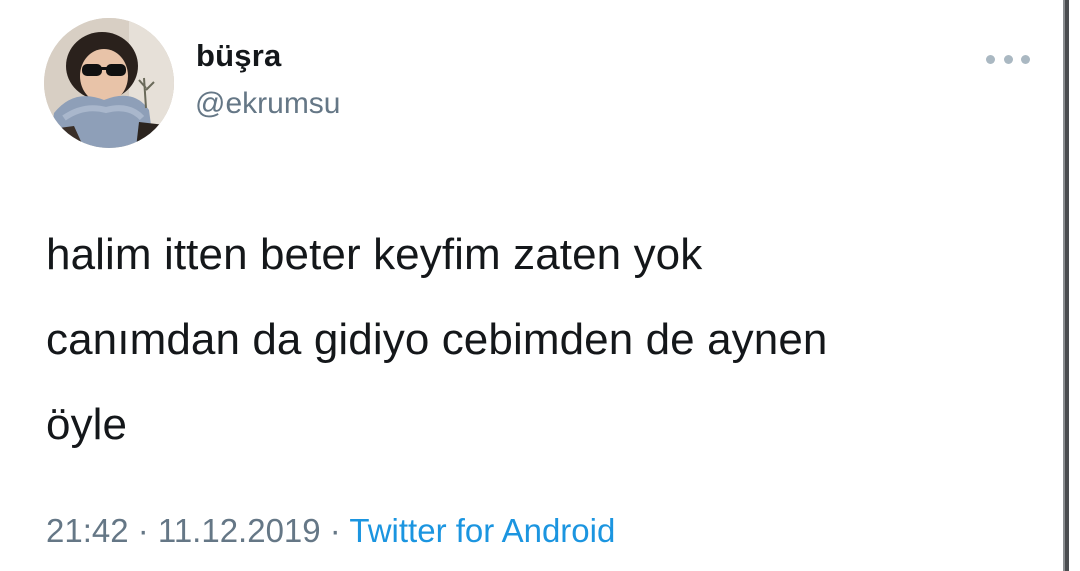 Image resolution: width=1080 pixels, height=571 pixels. What do you see at coordinates (87, 424) in the screenshot?
I see `tweet-text-line: öyle` at bounding box center [87, 424].